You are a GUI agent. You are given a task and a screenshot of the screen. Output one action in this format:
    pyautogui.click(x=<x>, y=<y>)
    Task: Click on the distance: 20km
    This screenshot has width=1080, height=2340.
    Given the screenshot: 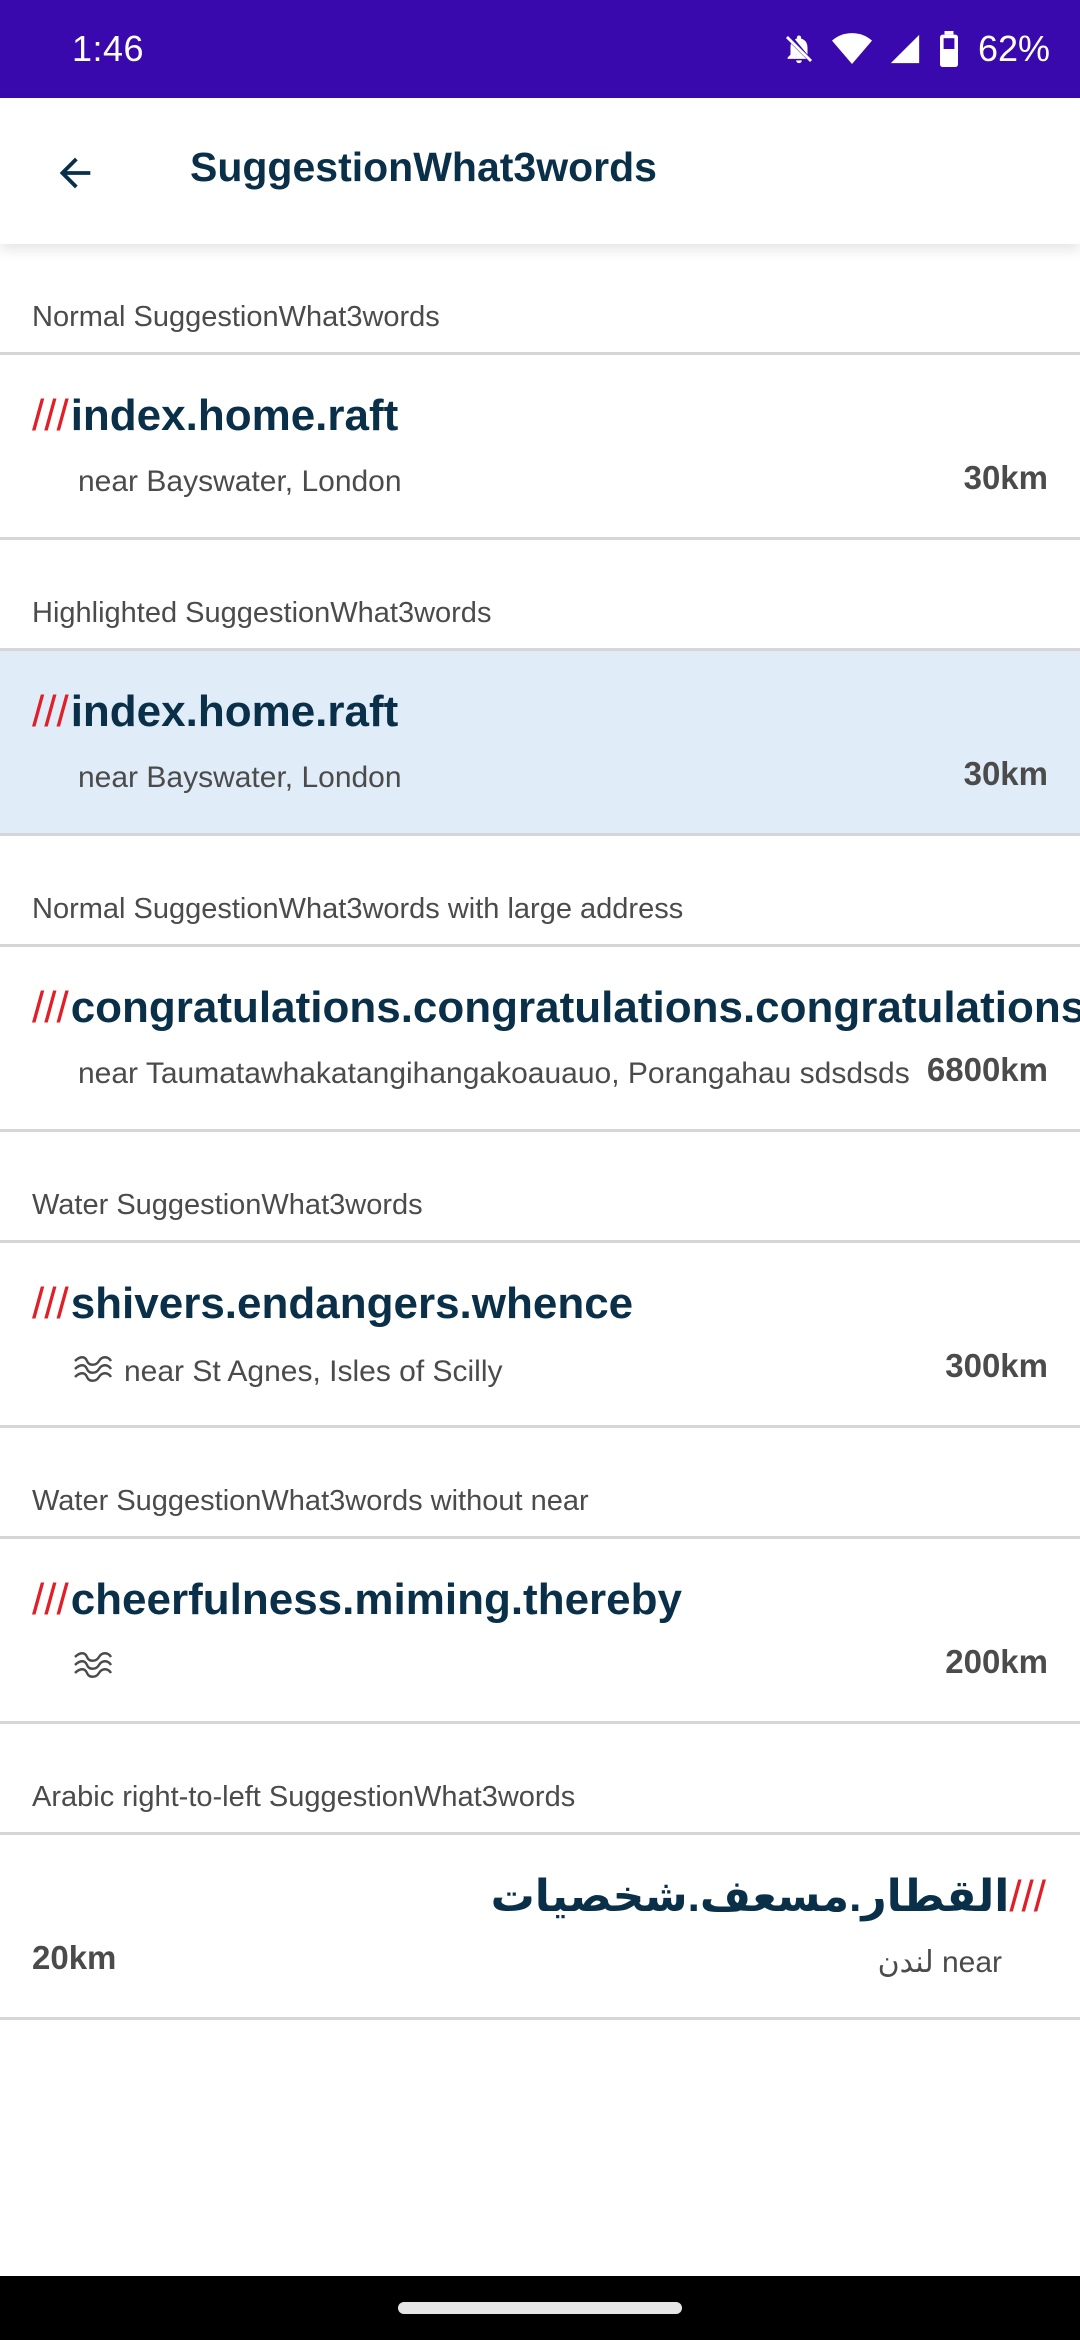 What is the action you would take?
    pyautogui.click(x=74, y=1957)
    